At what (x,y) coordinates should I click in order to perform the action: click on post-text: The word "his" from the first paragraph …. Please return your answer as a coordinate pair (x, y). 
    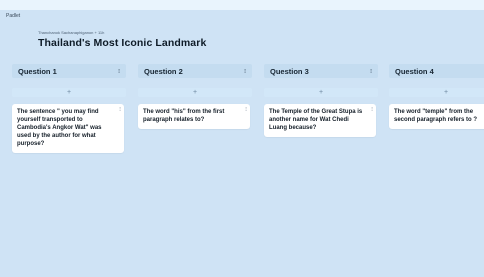
    Looking at the image, I should click on (184, 116).